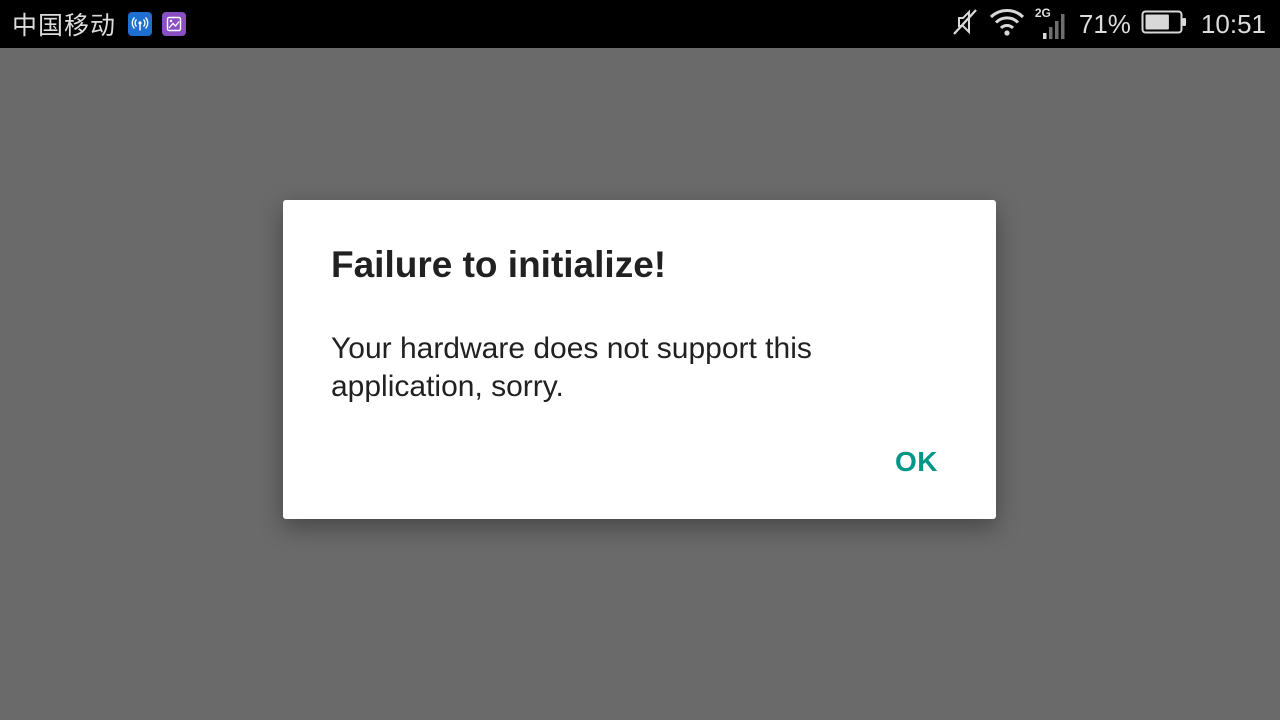 Image resolution: width=1280 pixels, height=720 pixels. What do you see at coordinates (174, 24) in the screenshot?
I see `gallery-app-icon` at bounding box center [174, 24].